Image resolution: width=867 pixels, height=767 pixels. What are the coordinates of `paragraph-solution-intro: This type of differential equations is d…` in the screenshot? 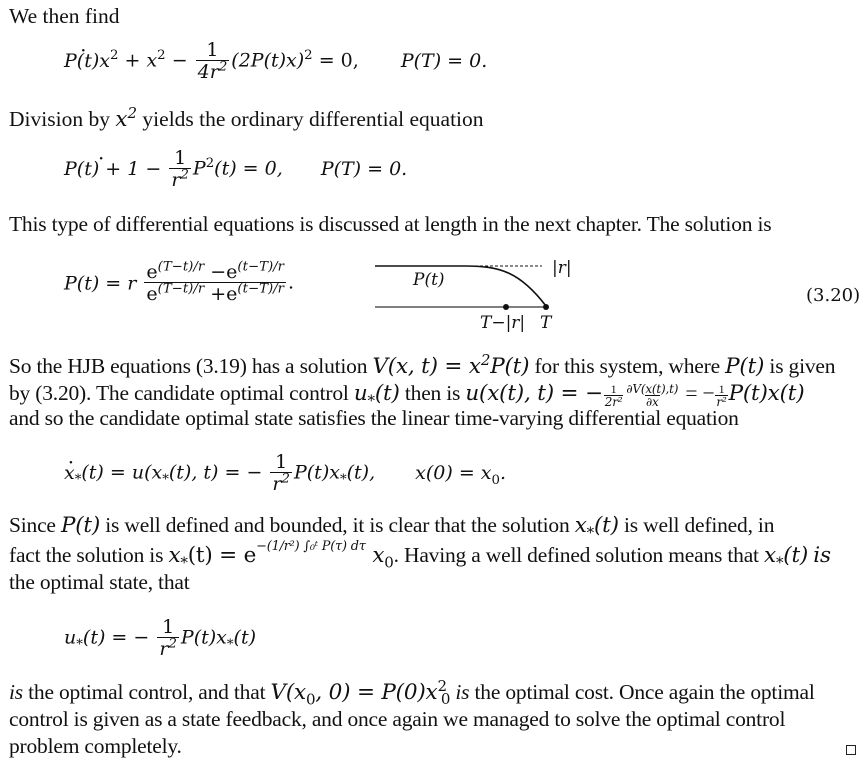 It's located at (390, 224).